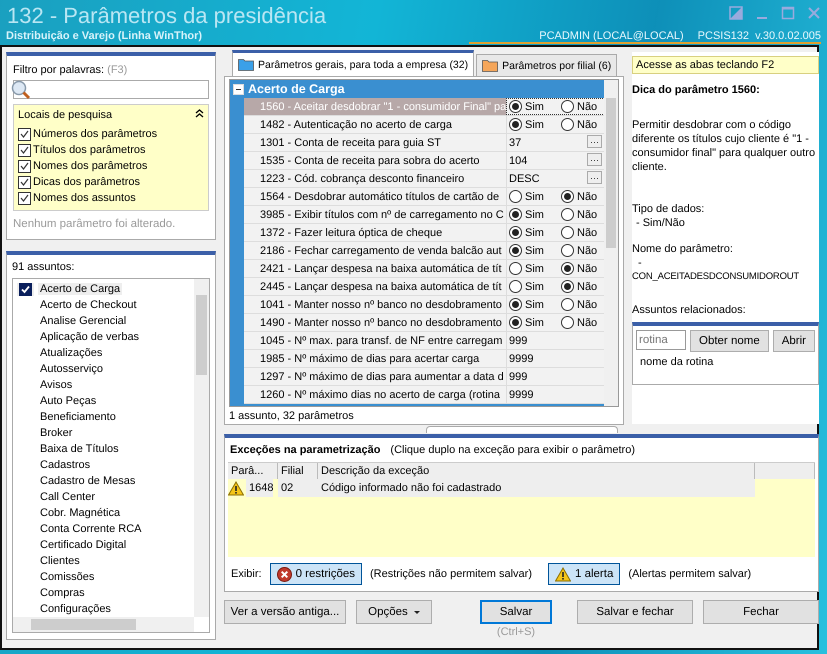 Image resolution: width=827 pixels, height=654 pixels. What do you see at coordinates (68, 401) in the screenshot?
I see `subject-item: Auto Peças` at bounding box center [68, 401].